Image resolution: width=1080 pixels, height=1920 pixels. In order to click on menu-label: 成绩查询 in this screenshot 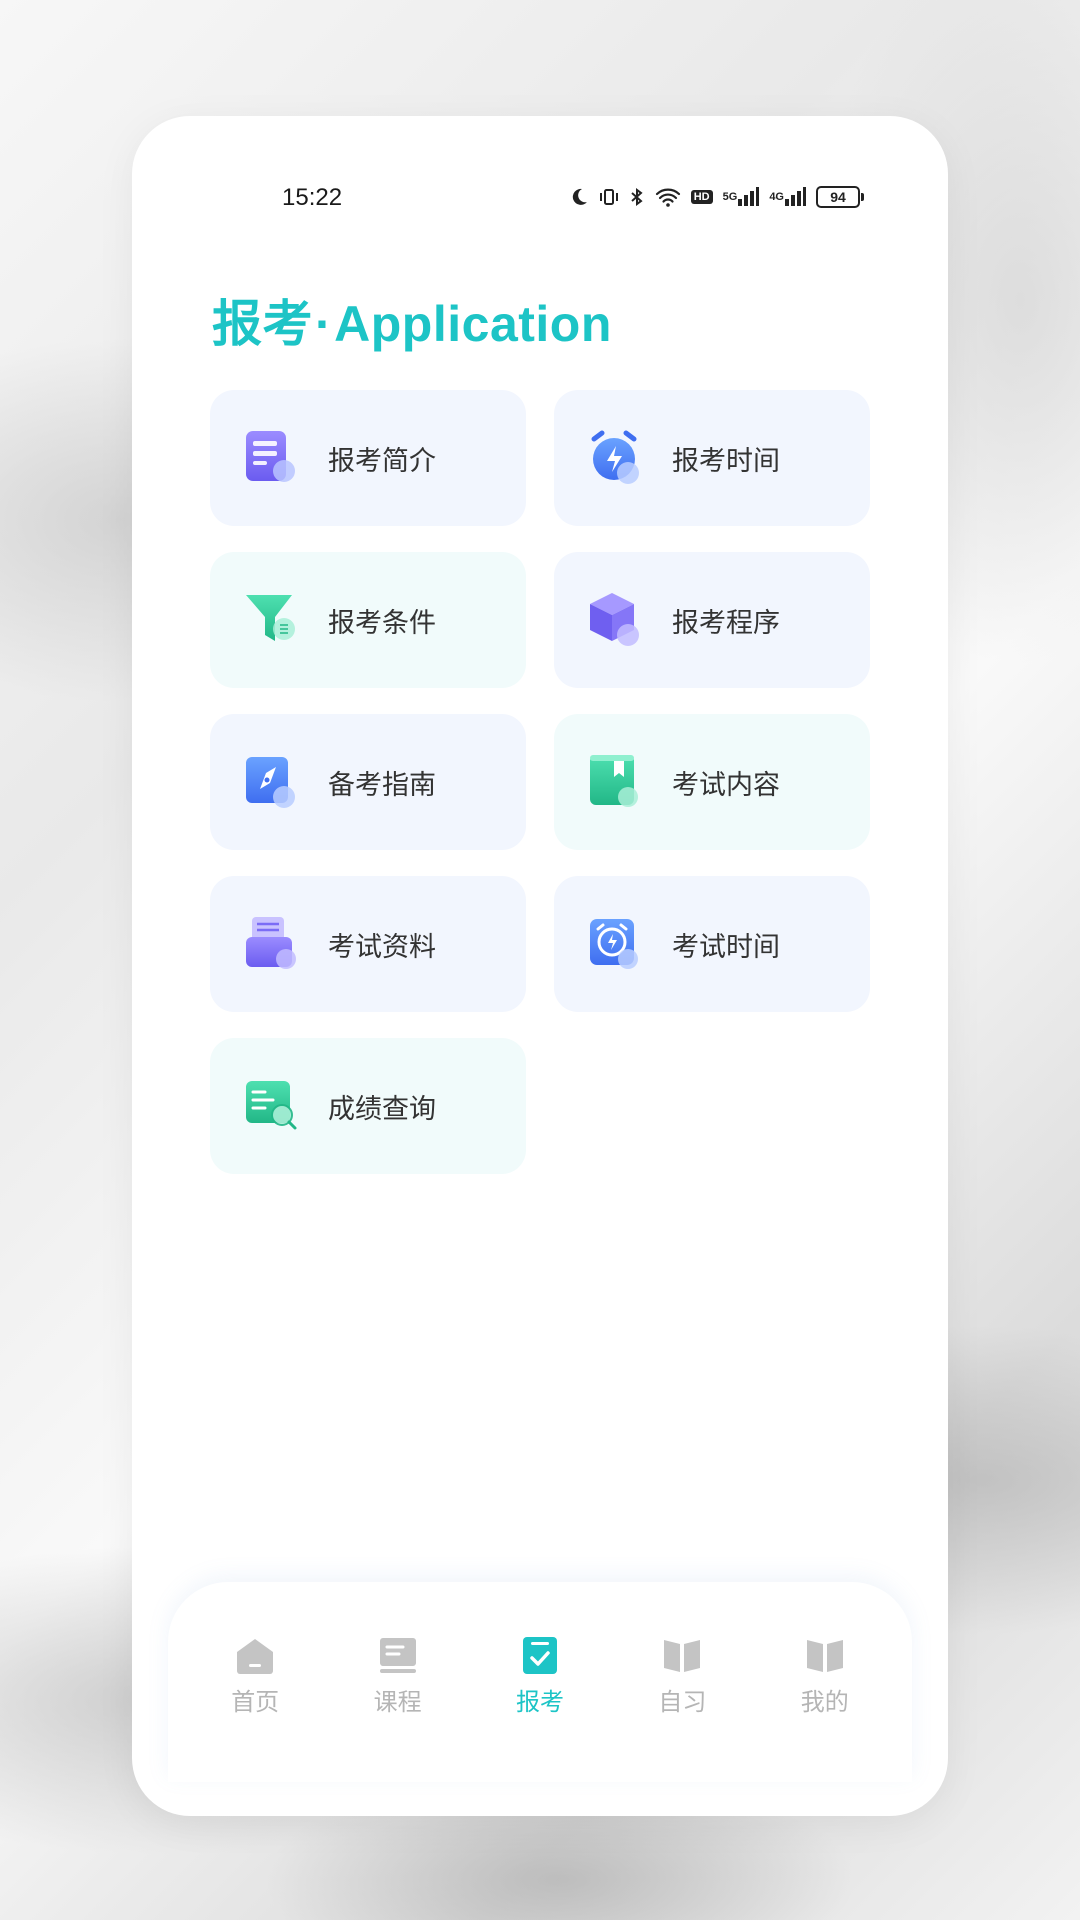, I will do `click(382, 1109)`.